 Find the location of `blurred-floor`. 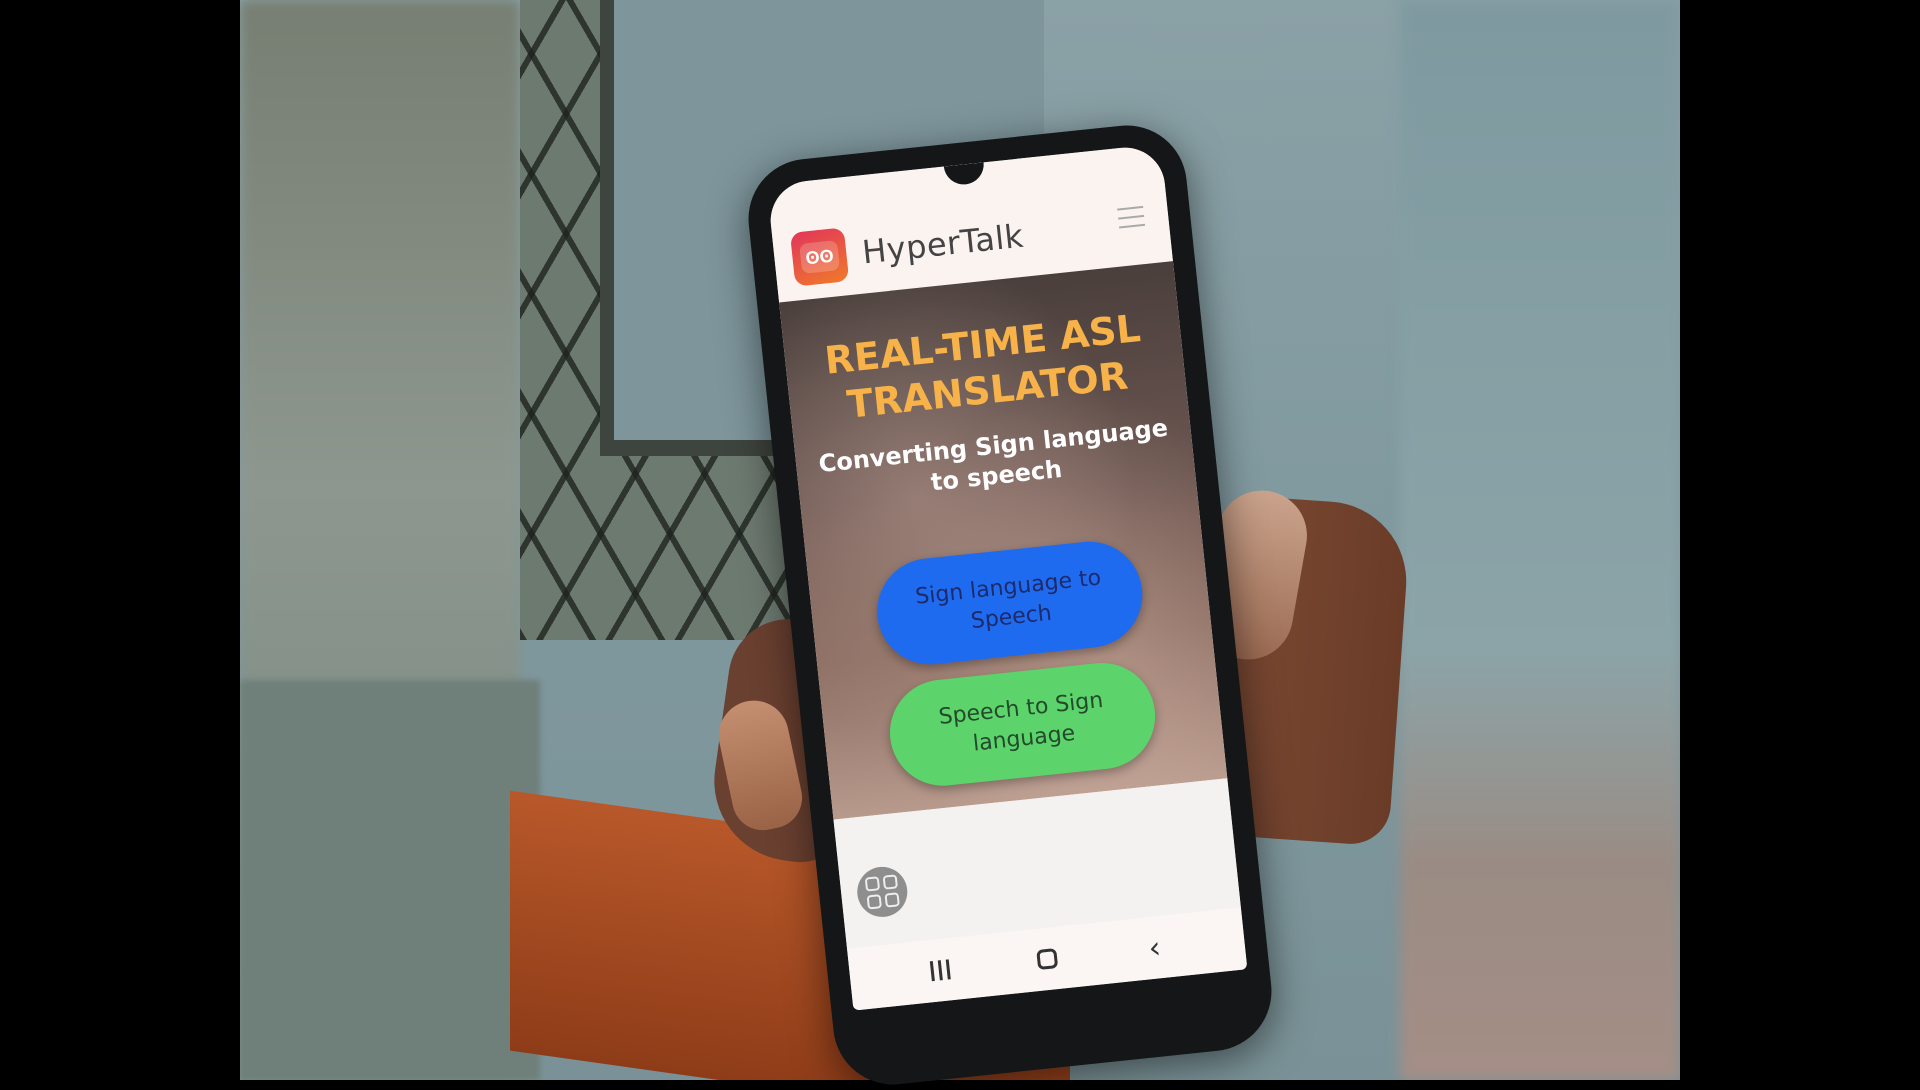

blurred-floor is located at coordinates (390, 880).